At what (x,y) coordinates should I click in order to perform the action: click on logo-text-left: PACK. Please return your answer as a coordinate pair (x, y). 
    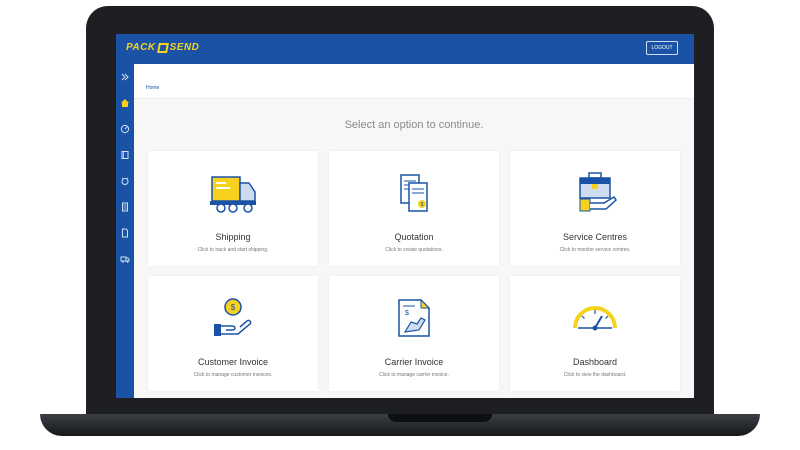
    Looking at the image, I should click on (141, 47).